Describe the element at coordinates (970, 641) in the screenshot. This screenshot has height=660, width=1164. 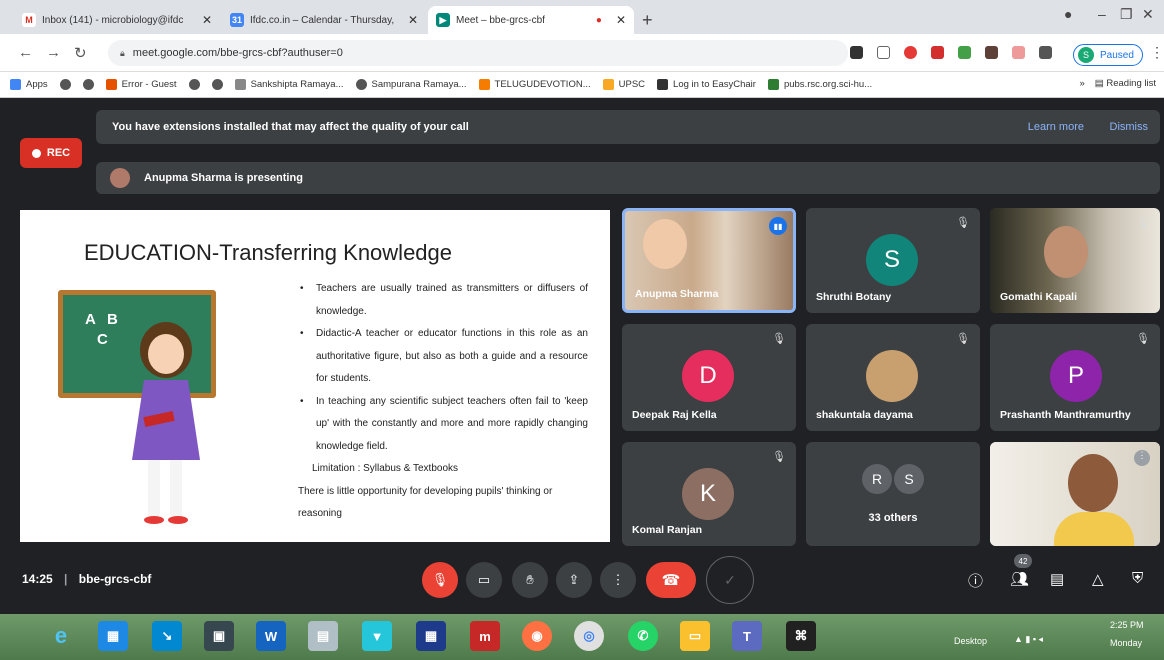
I see `desktop-label: Desktop` at that location.